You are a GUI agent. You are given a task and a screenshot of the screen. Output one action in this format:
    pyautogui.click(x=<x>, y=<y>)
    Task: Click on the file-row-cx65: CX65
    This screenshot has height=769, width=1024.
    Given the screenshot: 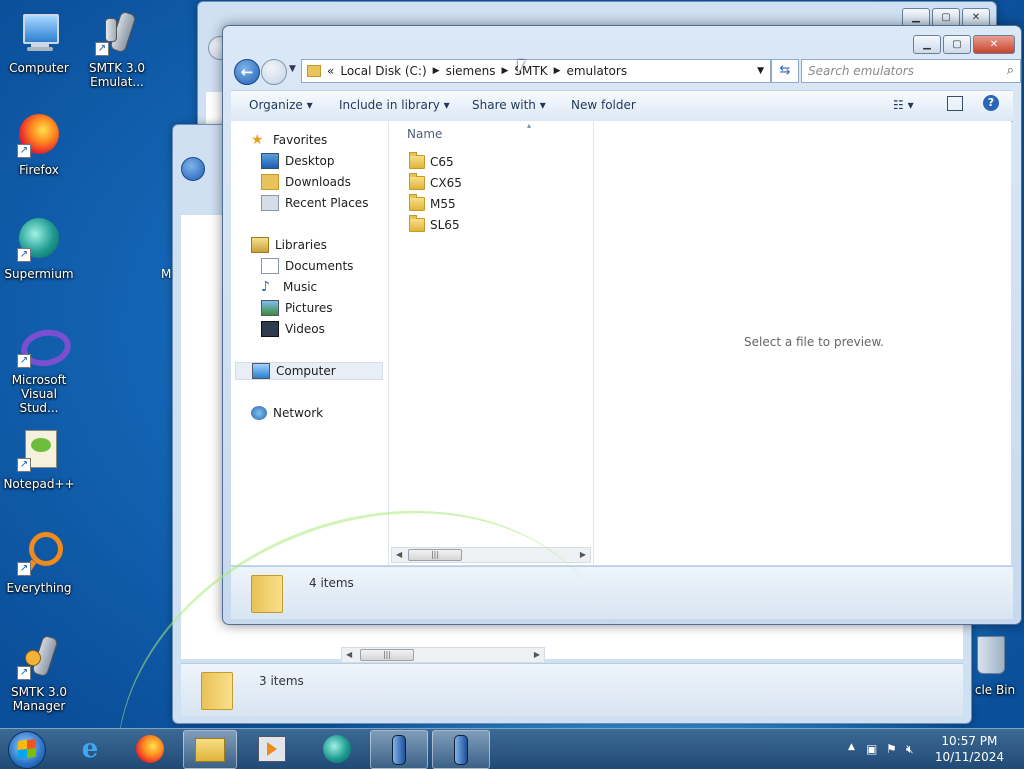 What is the action you would take?
    pyautogui.click(x=435, y=182)
    